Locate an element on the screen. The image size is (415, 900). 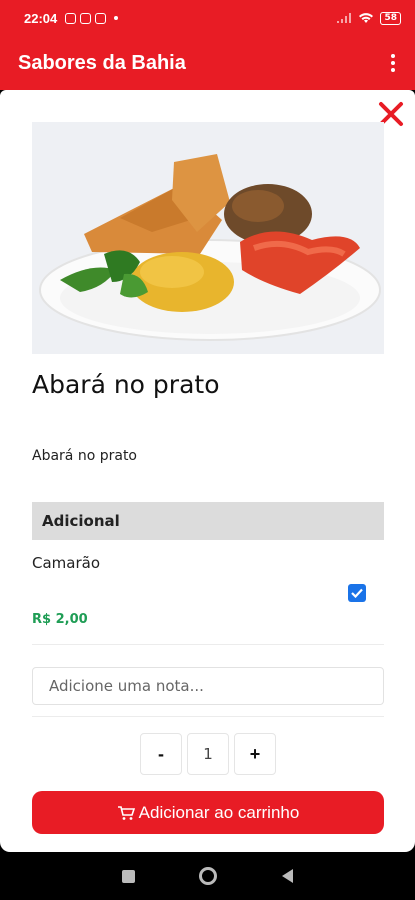
decrease-quantity-button: - is located at coordinates (161, 754).